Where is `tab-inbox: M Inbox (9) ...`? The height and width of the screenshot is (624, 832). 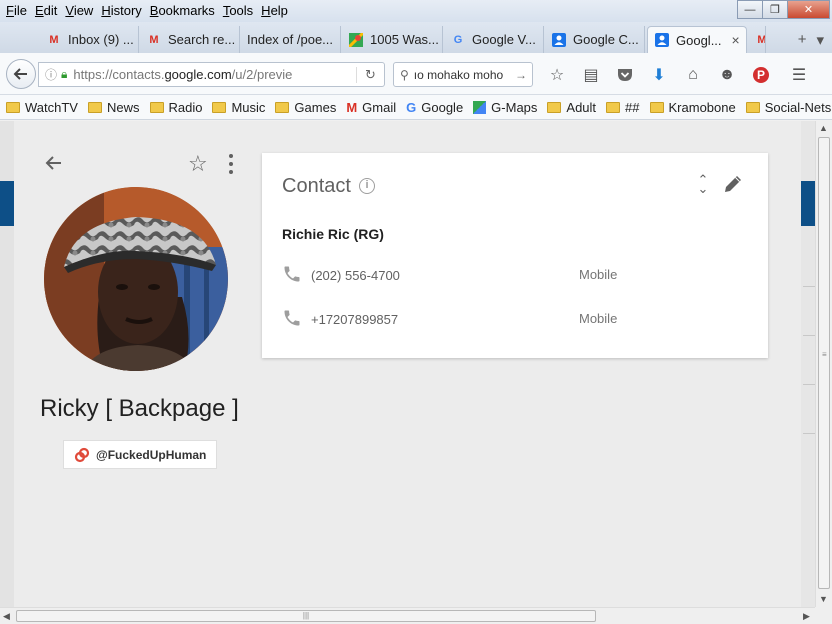 tab-inbox: M Inbox (9) ... is located at coordinates (89, 39).